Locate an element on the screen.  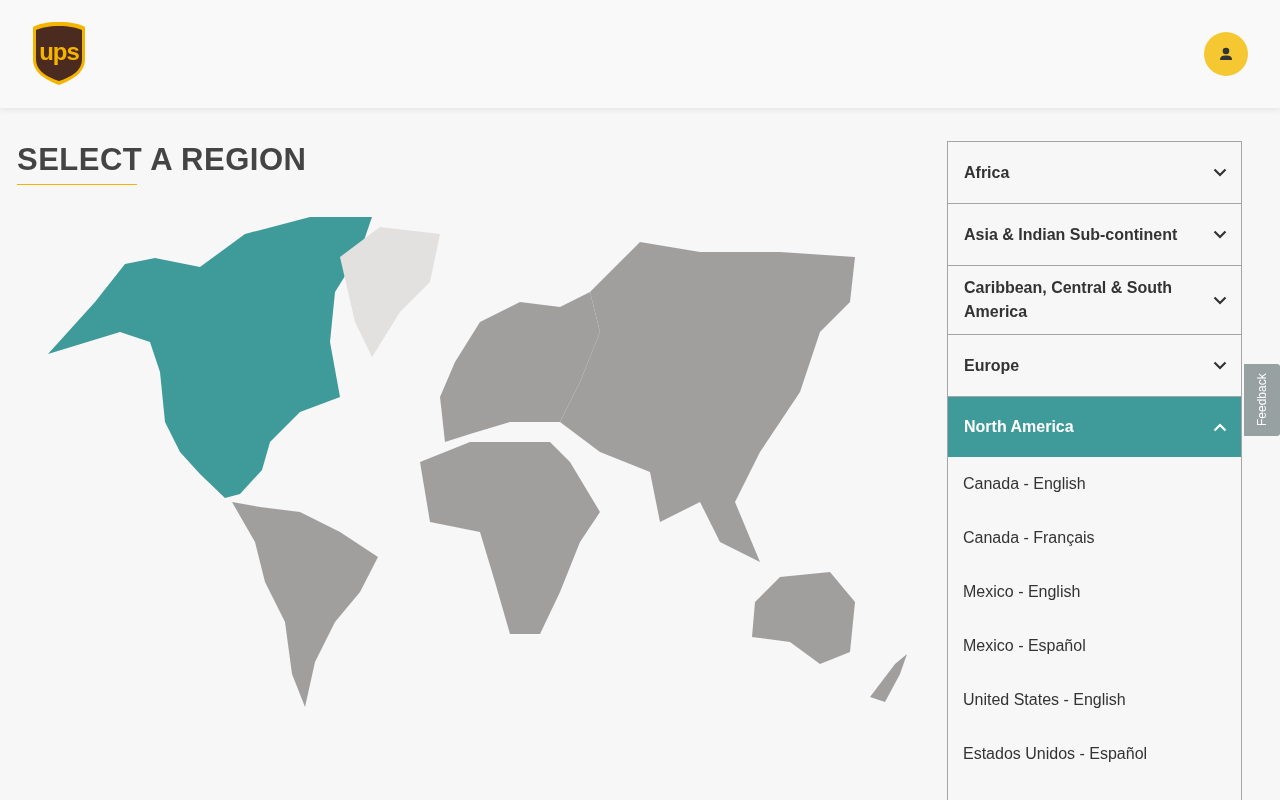
country-link: United States - English is located at coordinates (1094, 700).